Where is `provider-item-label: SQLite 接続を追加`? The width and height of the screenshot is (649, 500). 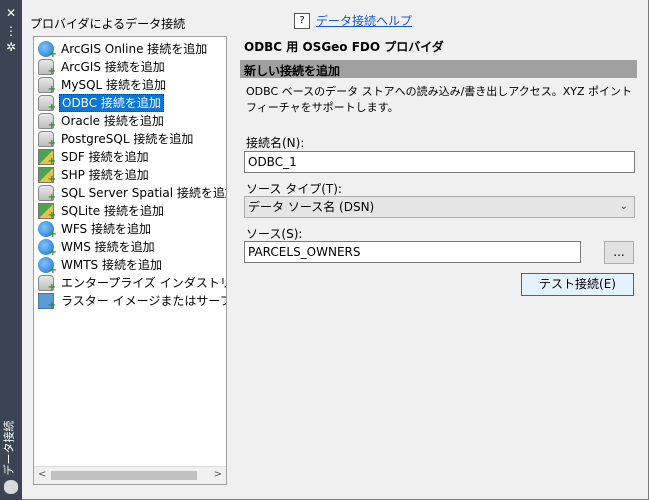 provider-item-label: SQLite 接続を追加 is located at coordinates (112, 211).